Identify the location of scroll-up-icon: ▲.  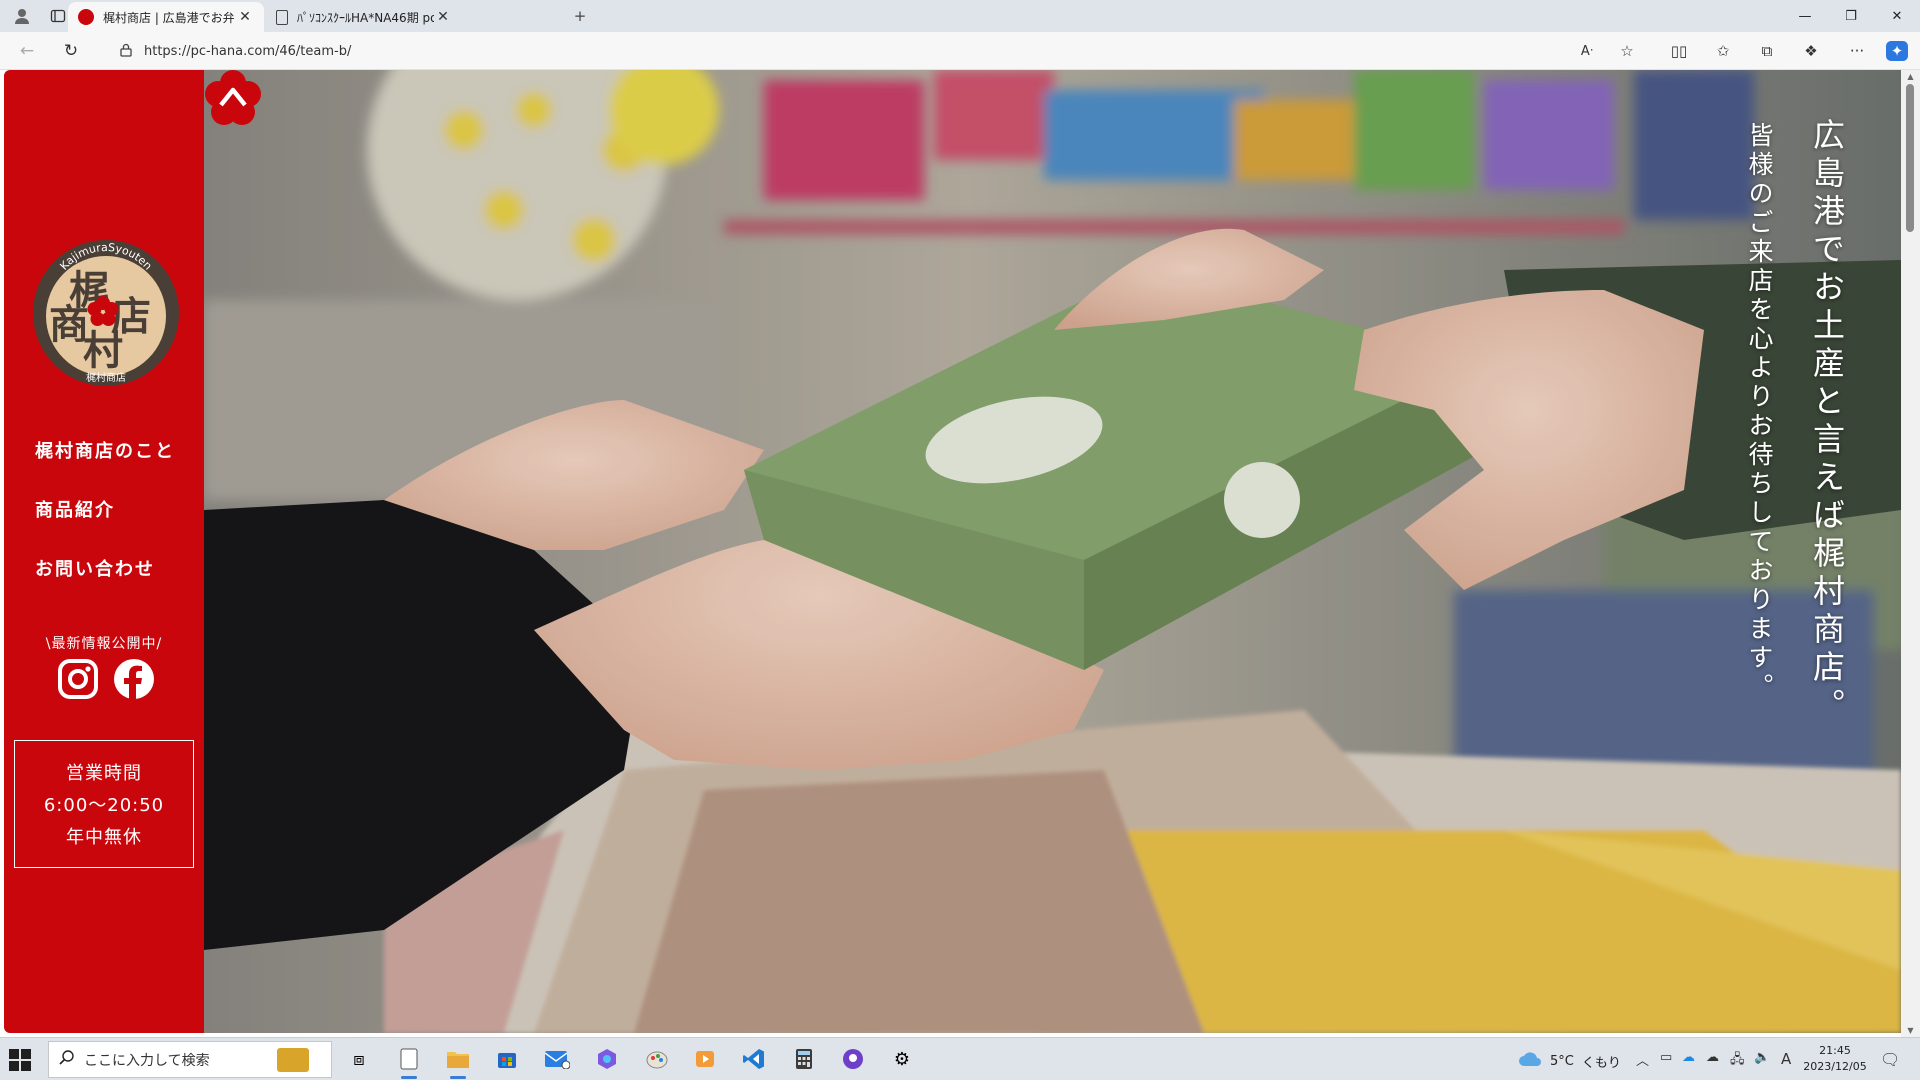
(1910, 76).